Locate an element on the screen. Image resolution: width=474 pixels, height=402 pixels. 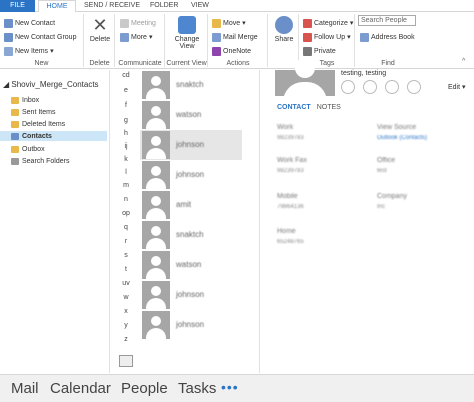
new-contact-group-button: New Contact Group is located at coordinates (40, 37).